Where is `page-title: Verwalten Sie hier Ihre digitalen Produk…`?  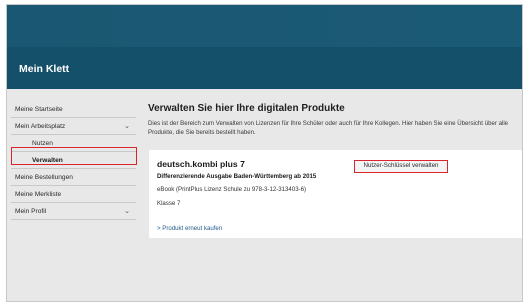 page-title: Verwalten Sie hier Ihre digitalen Produk… is located at coordinates (246, 108).